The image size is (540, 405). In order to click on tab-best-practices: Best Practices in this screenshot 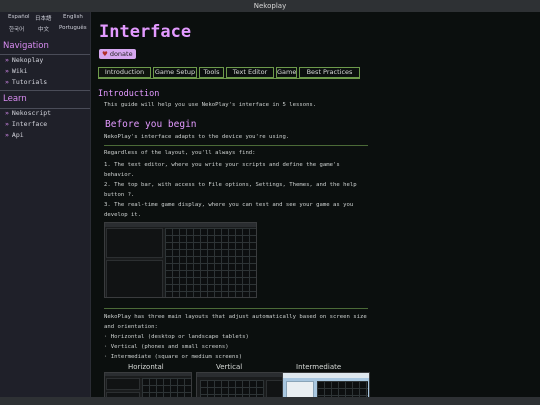, I will do `click(329, 72)`.